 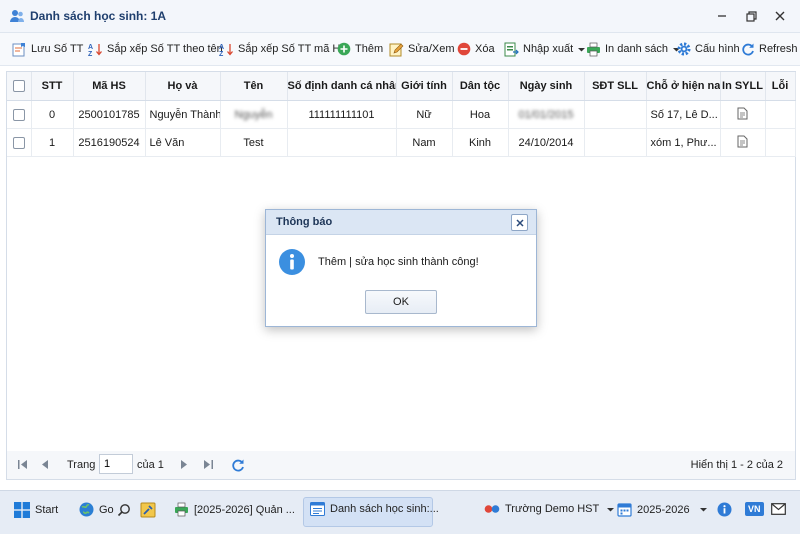 What do you see at coordinates (754, 509) in the screenshot?
I see `language-button: VN` at bounding box center [754, 509].